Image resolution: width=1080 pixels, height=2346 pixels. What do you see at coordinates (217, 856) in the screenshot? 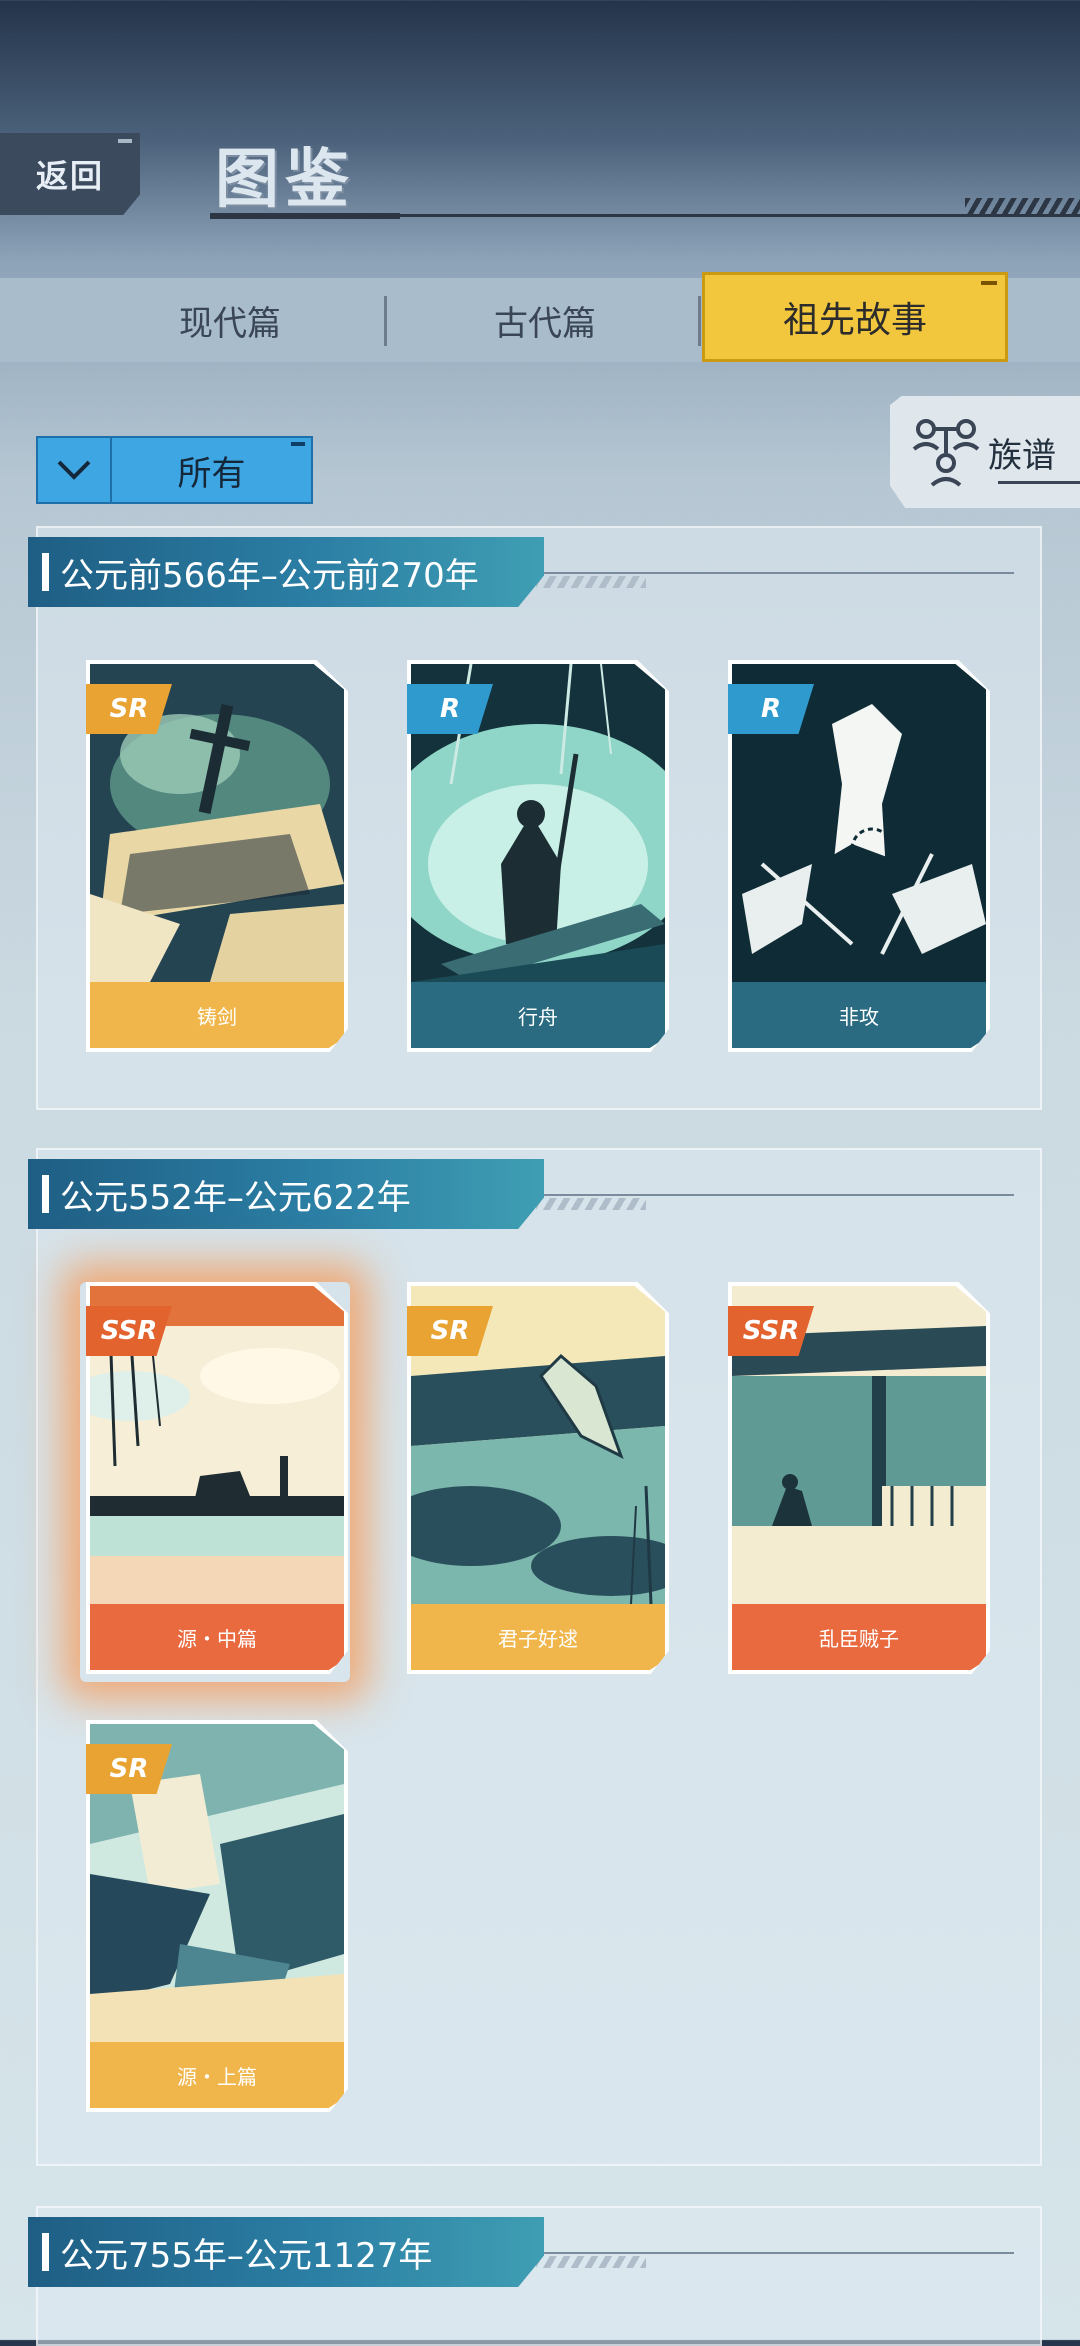
I see `story-card: SR 铸剑` at bounding box center [217, 856].